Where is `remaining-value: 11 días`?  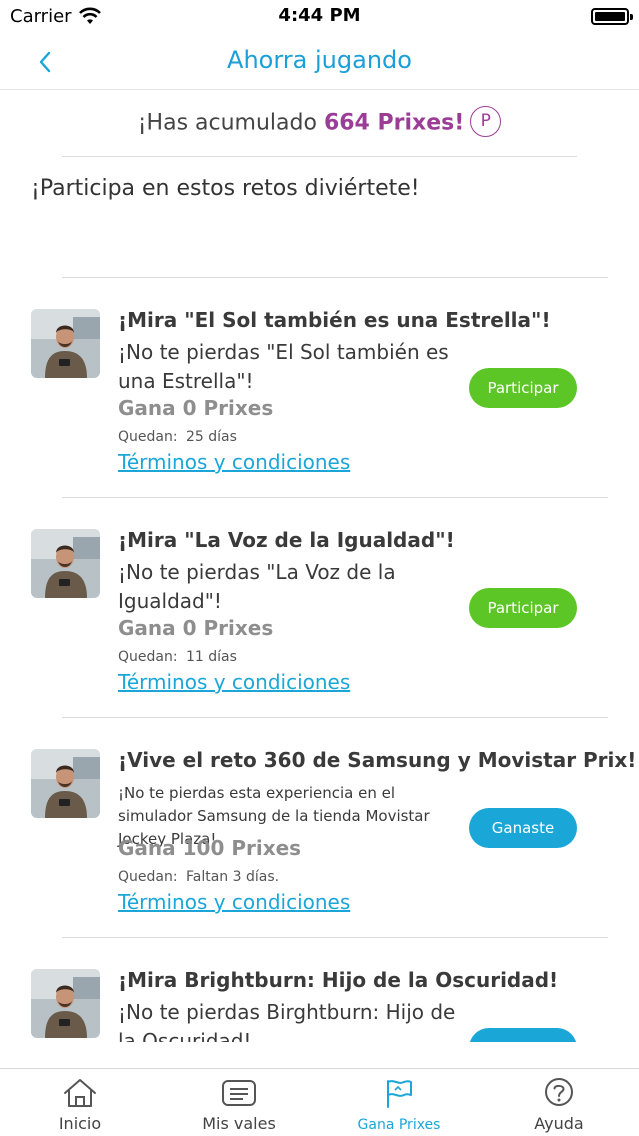 remaining-value: 11 días is located at coordinates (211, 657).